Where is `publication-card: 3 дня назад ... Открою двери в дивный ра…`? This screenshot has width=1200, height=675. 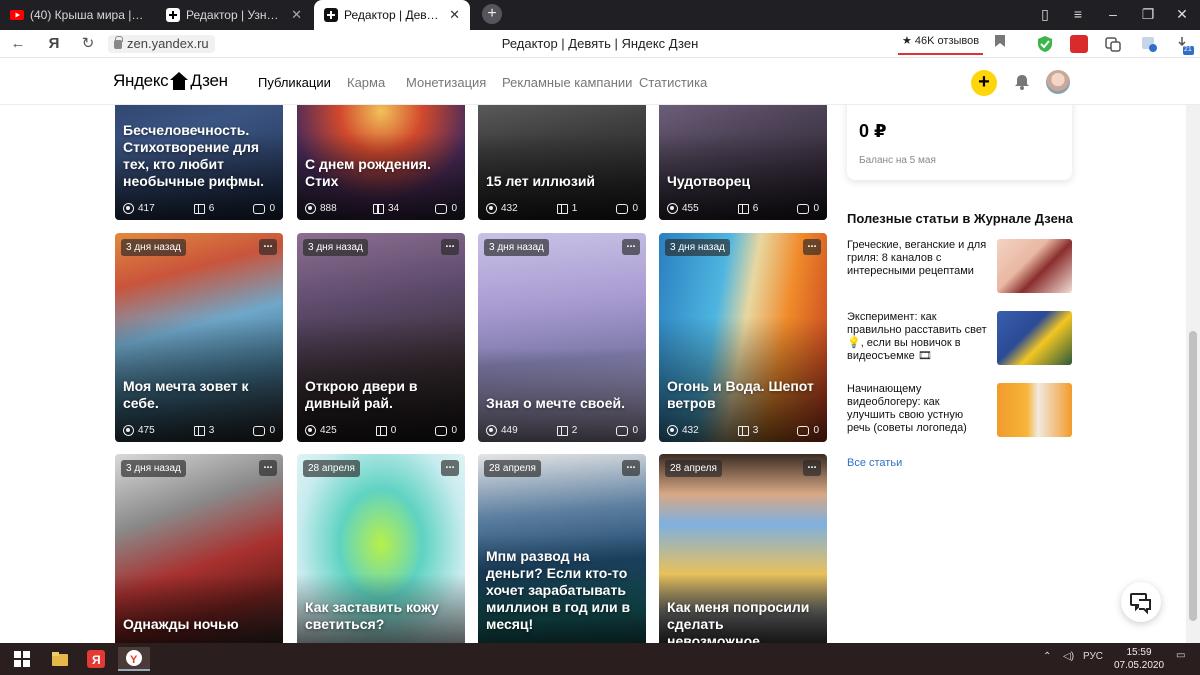
publication-card: 3 дня назад ... Открою двери в дивный ра… is located at coordinates (381, 337).